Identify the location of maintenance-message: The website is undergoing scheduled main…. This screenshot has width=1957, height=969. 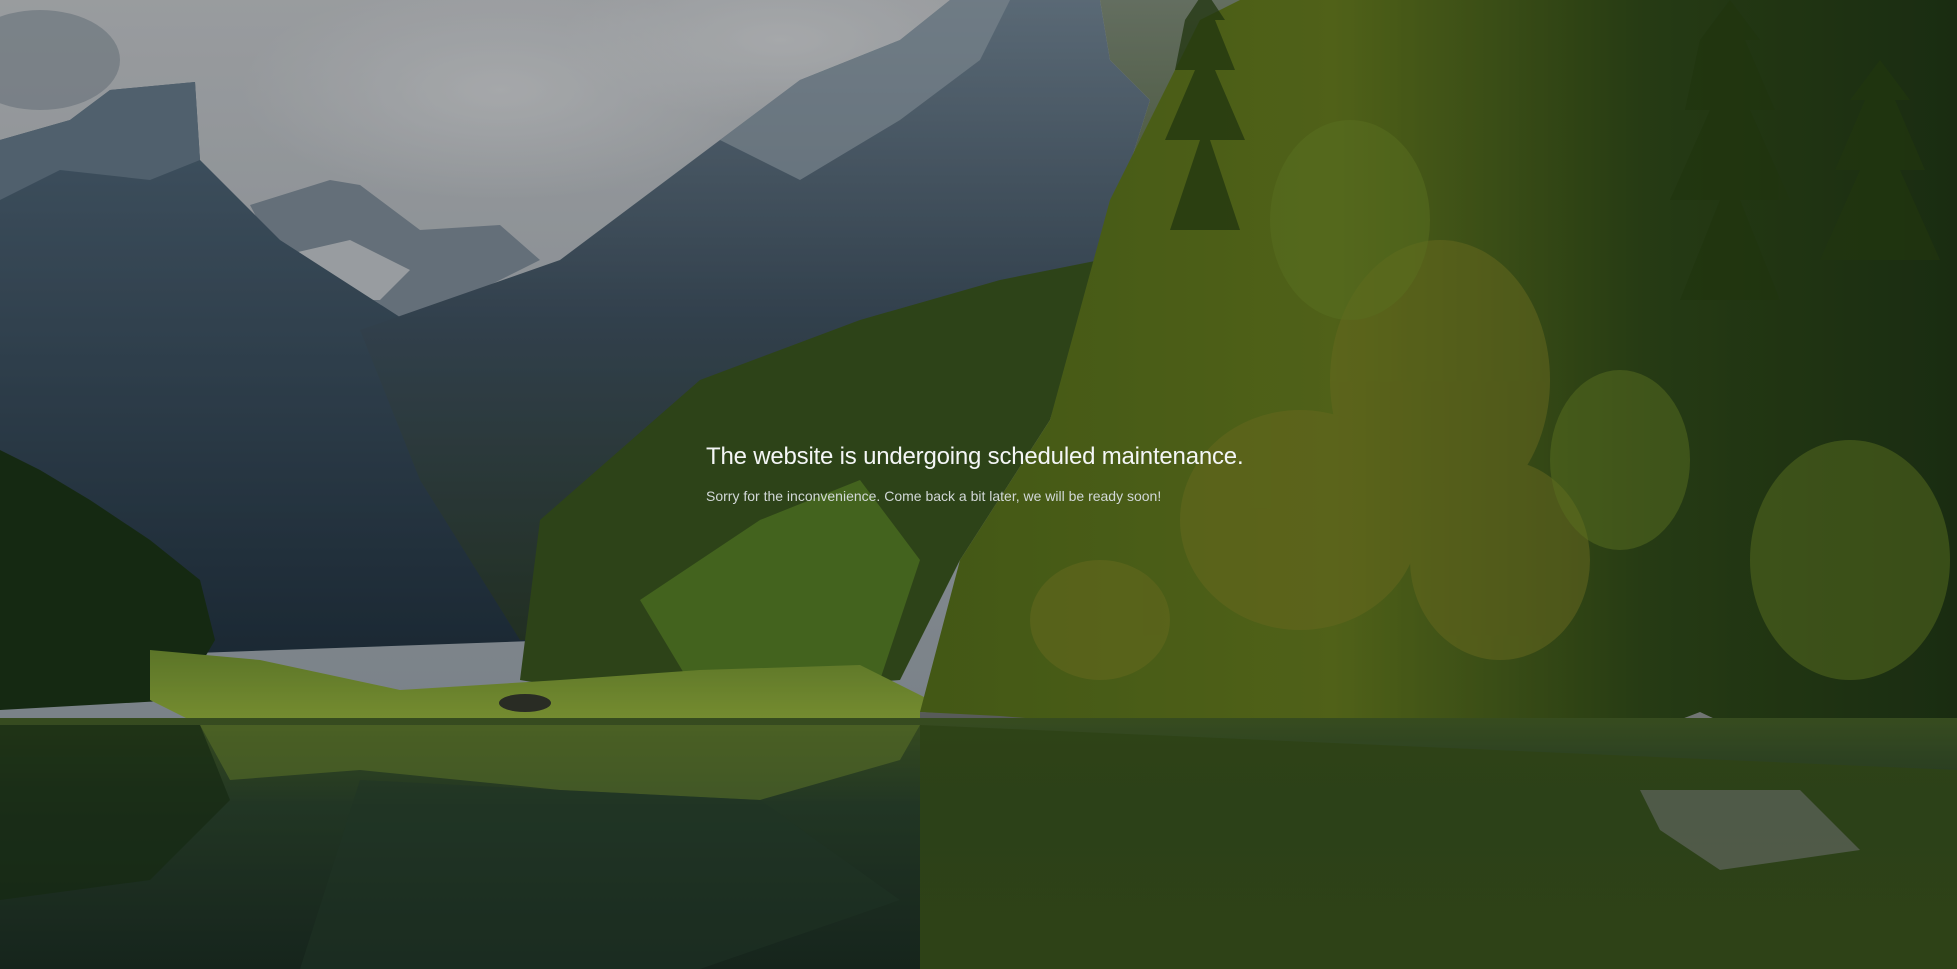
(1056, 473).